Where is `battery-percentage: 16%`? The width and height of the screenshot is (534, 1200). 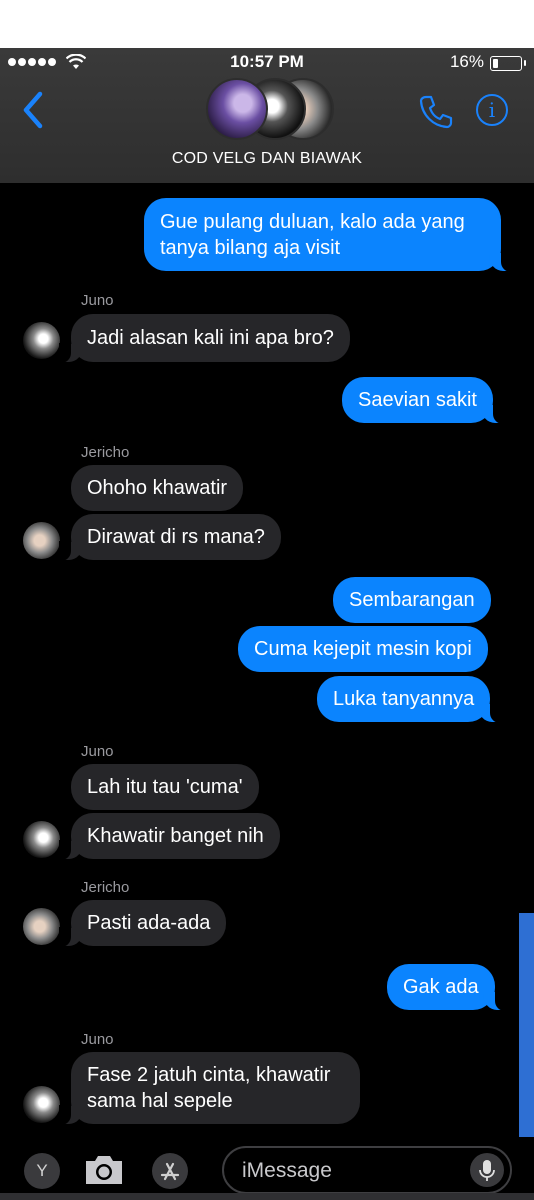
battery-percentage: 16% is located at coordinates (466, 61).